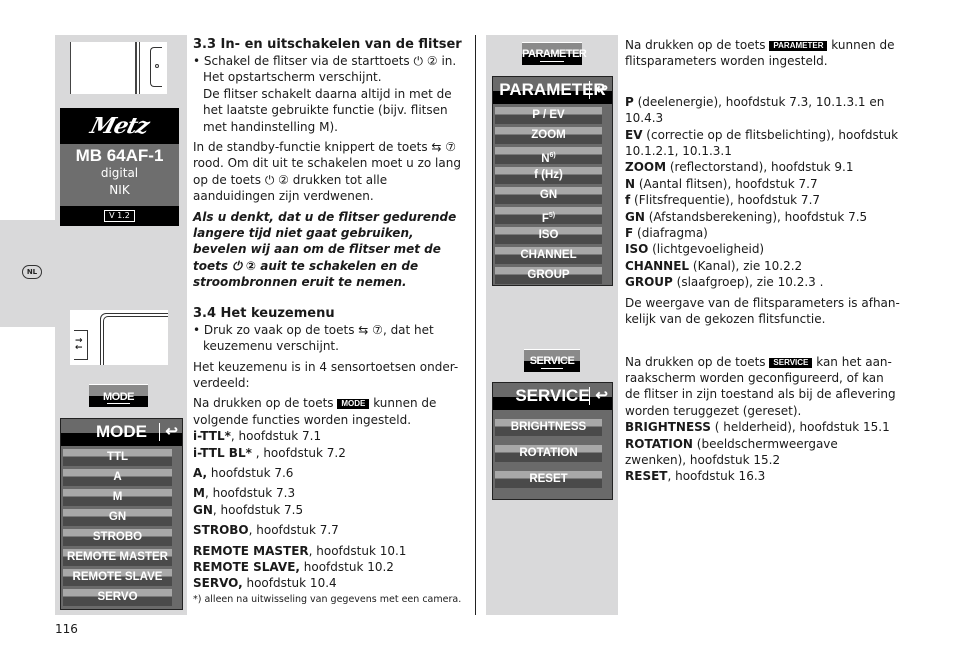 This screenshot has height=660, width=954. Describe the element at coordinates (548, 479) in the screenshot. I see `menu-item-reset: RESET` at that location.